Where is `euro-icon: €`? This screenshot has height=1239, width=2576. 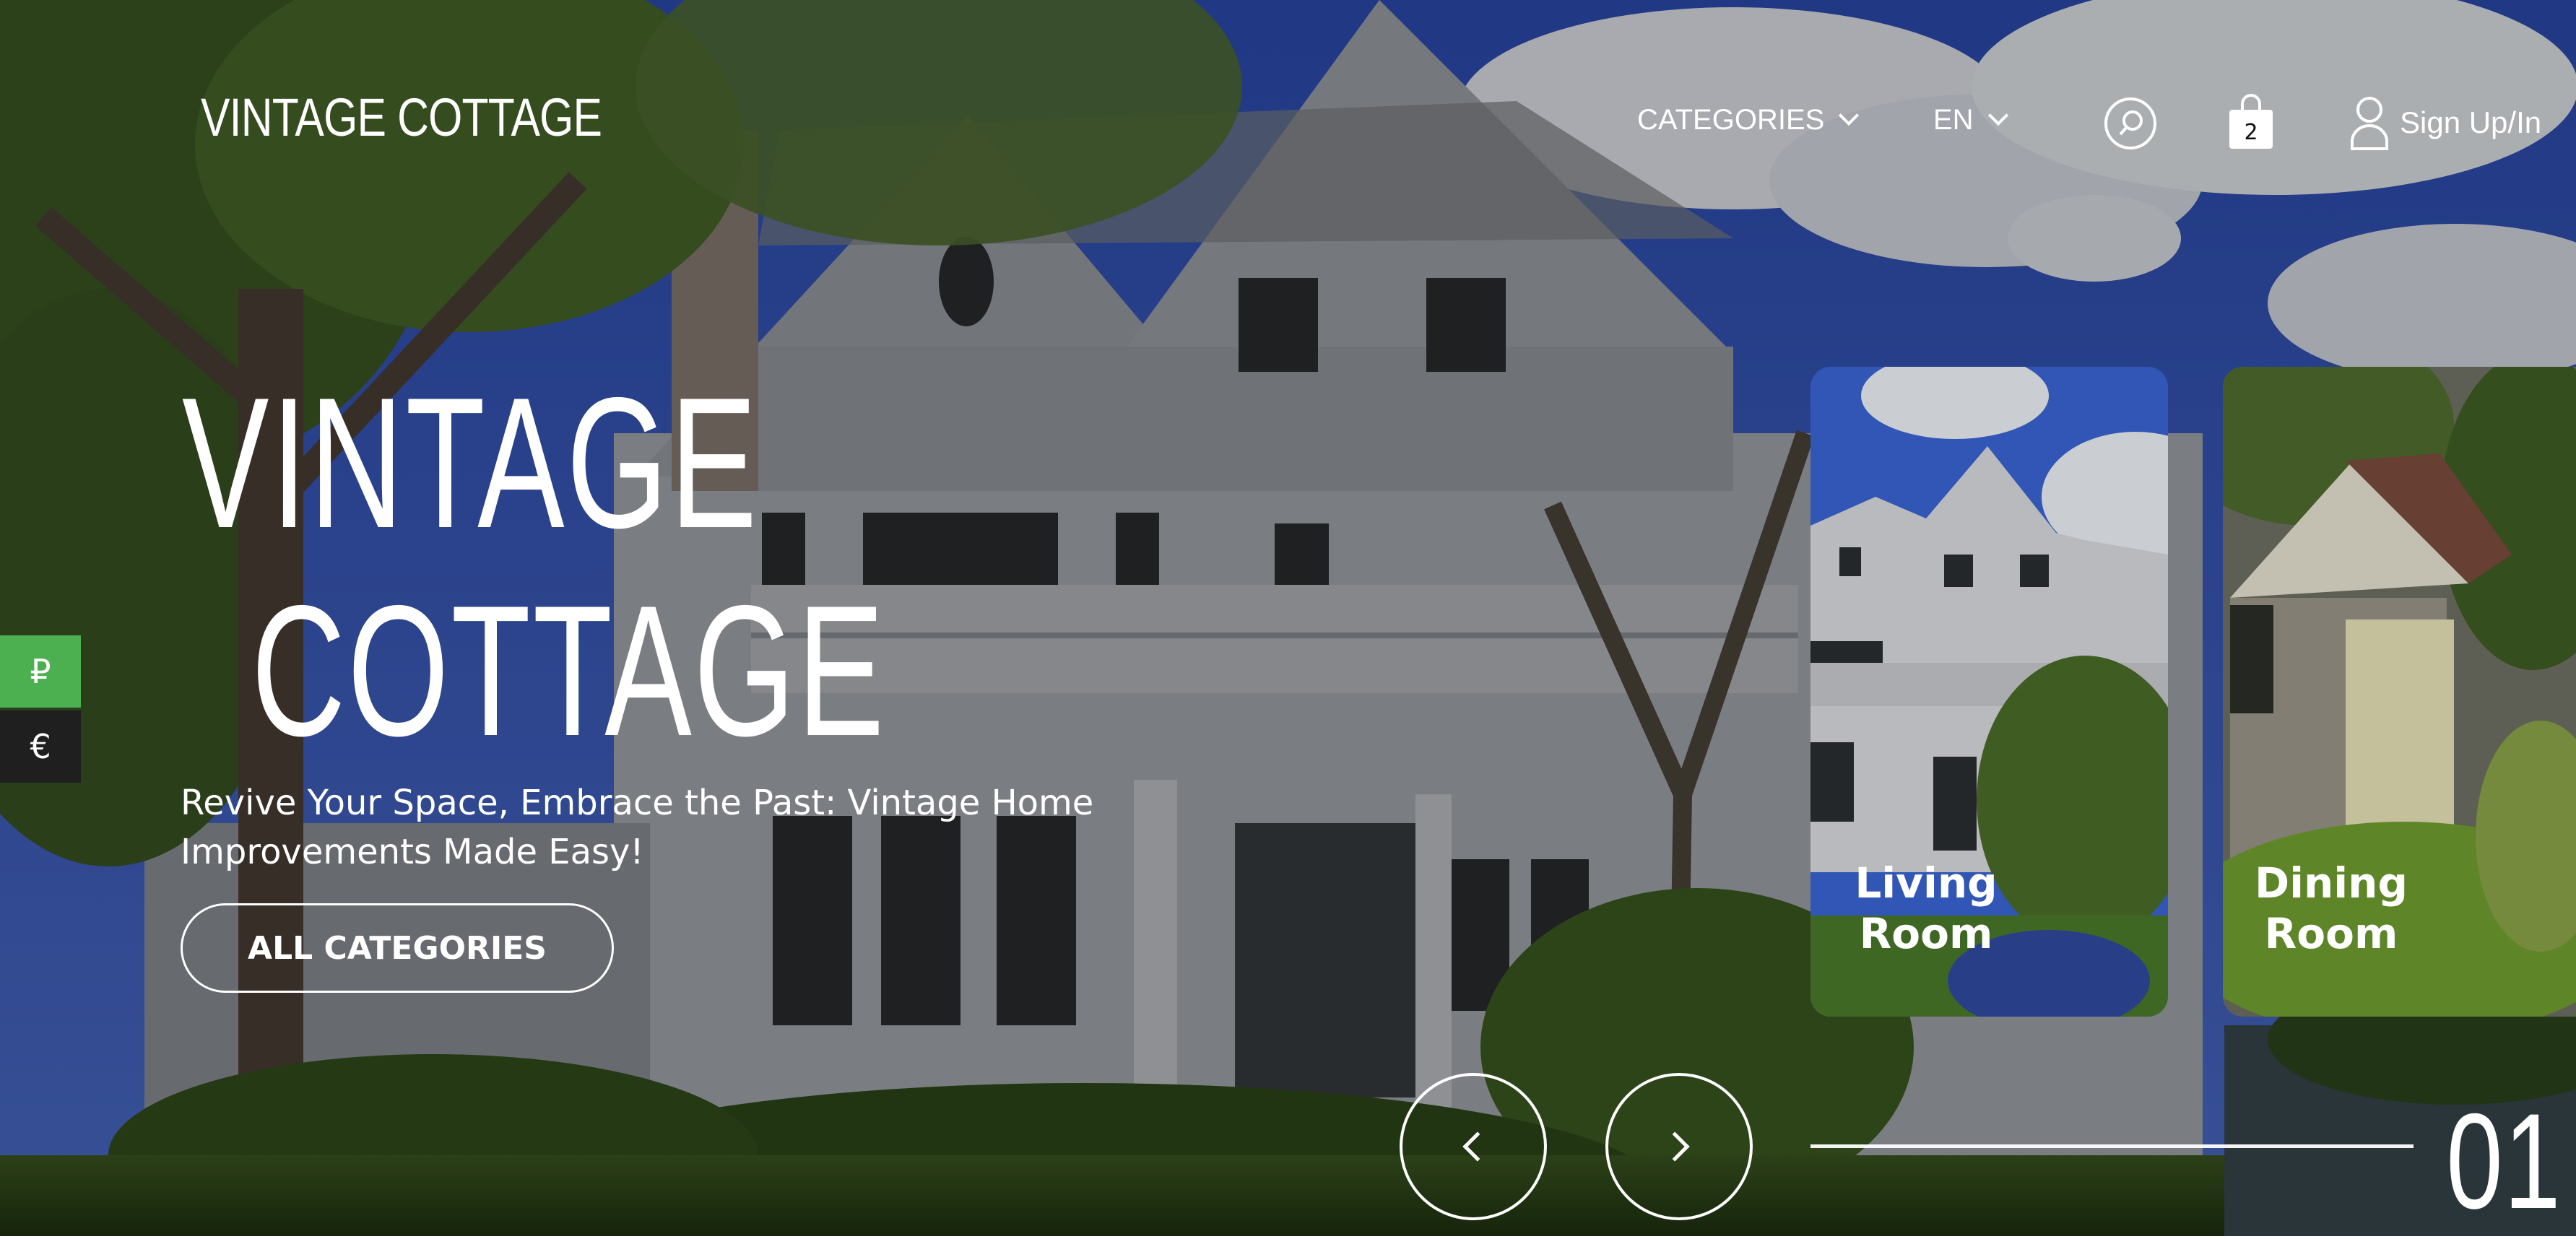
euro-icon: € is located at coordinates (40, 746).